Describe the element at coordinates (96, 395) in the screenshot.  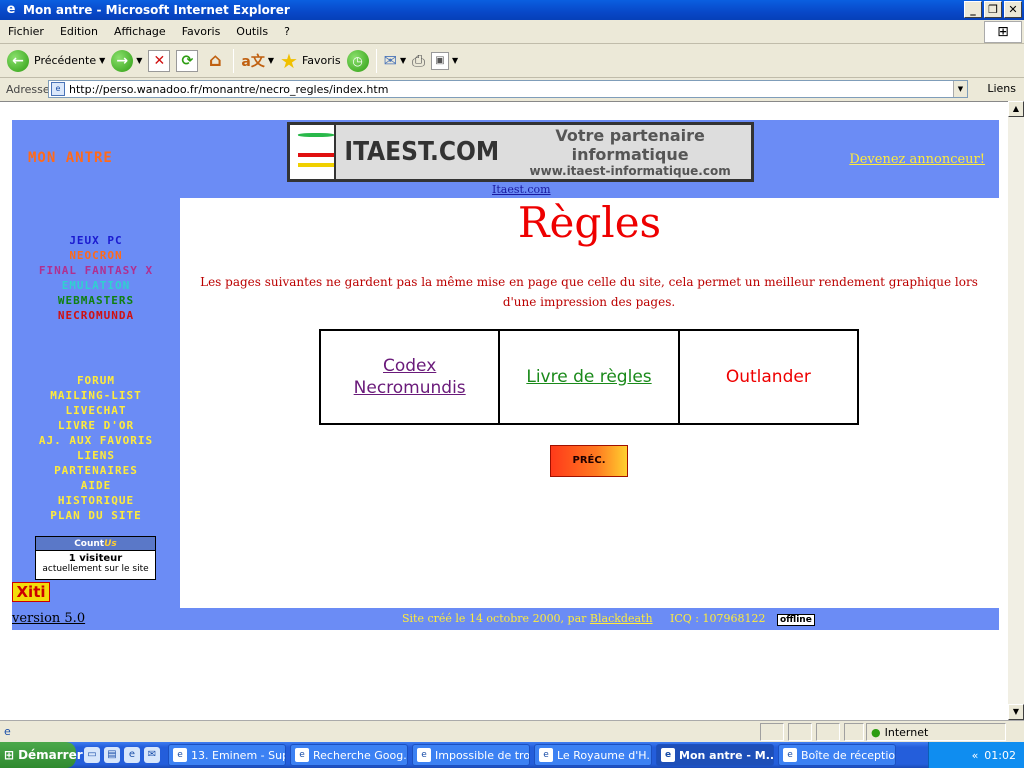
I see `nav-item-site: MAILING-LIST` at that location.